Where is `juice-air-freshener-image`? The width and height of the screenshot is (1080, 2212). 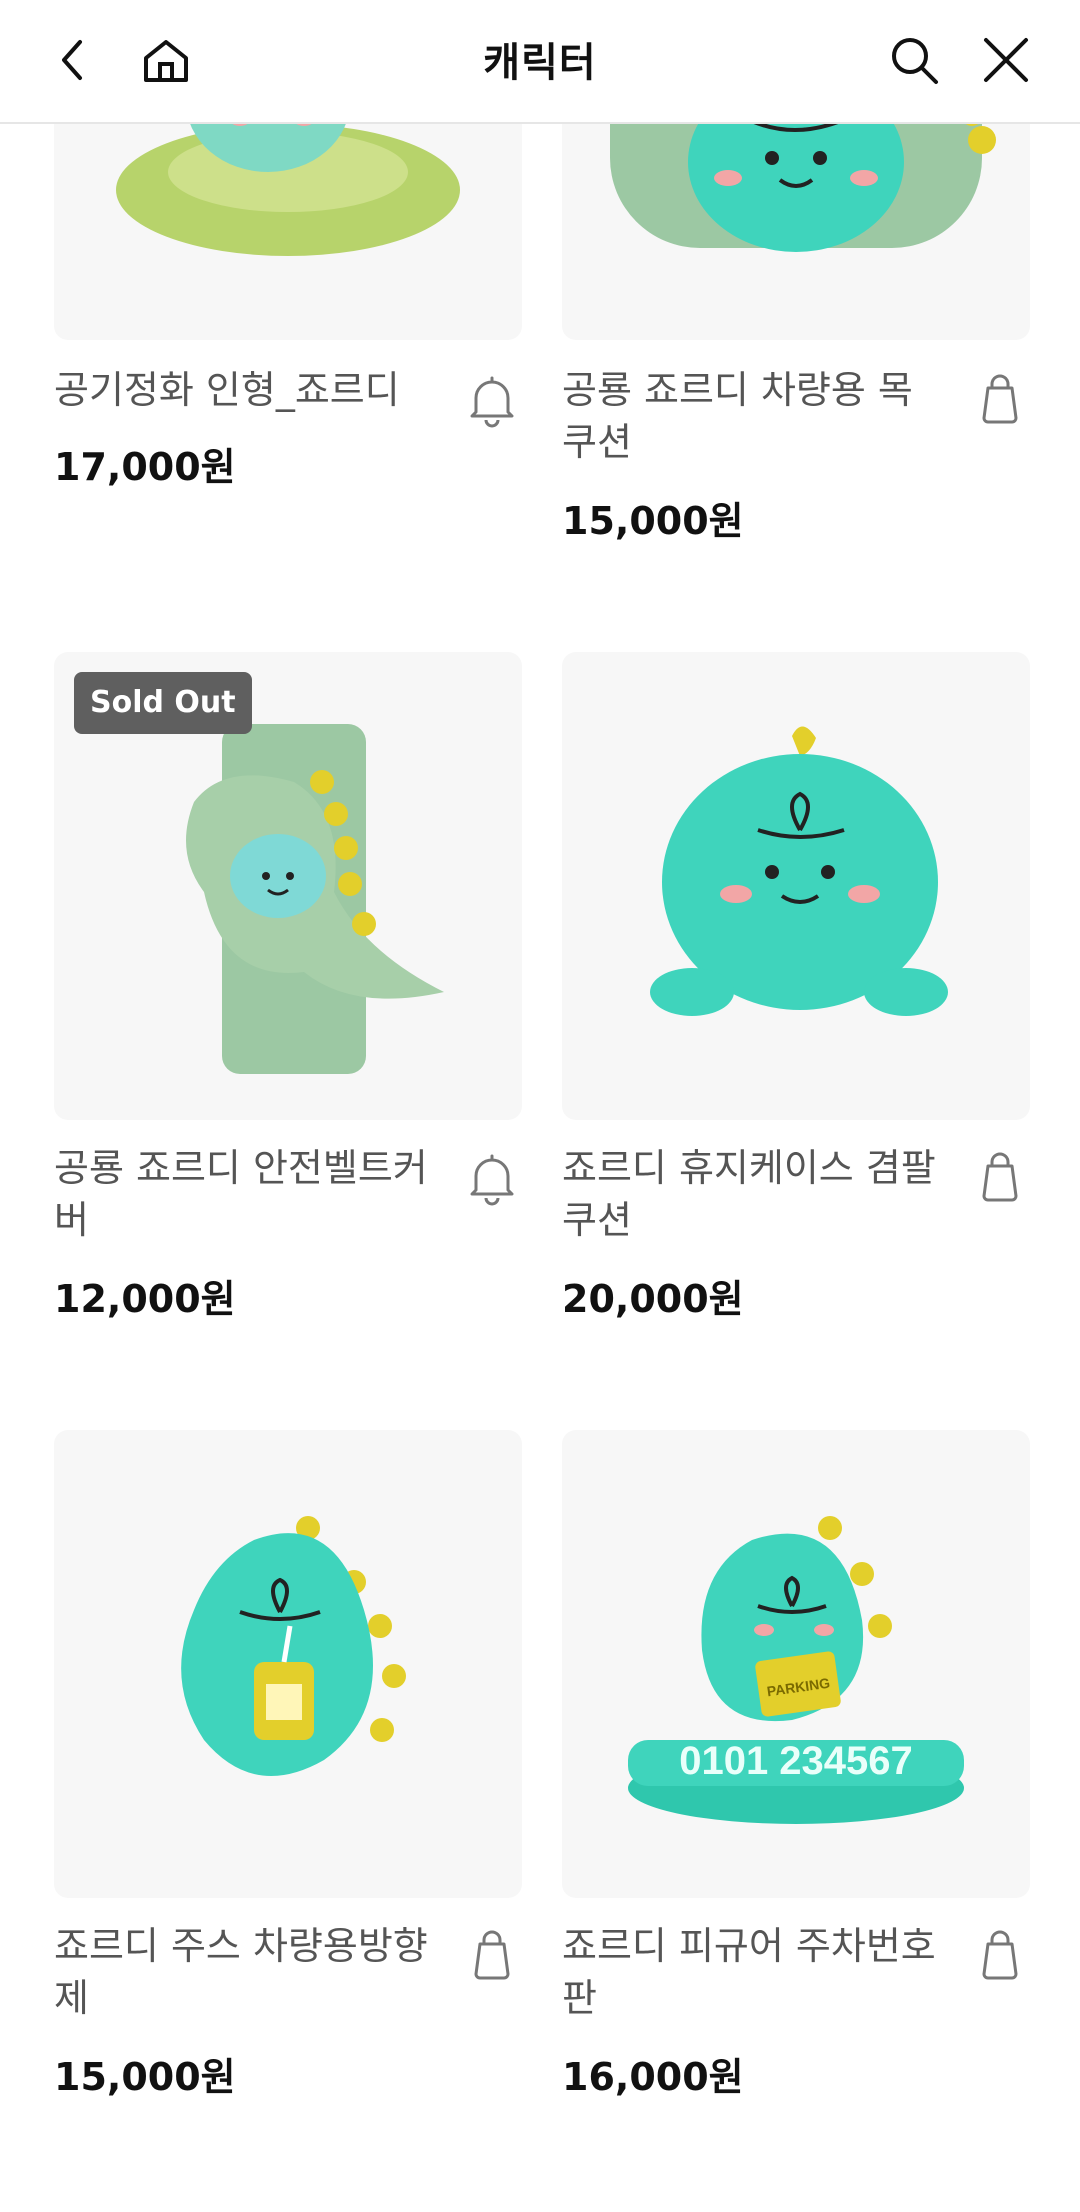 juice-air-freshener-image is located at coordinates (293, 1646).